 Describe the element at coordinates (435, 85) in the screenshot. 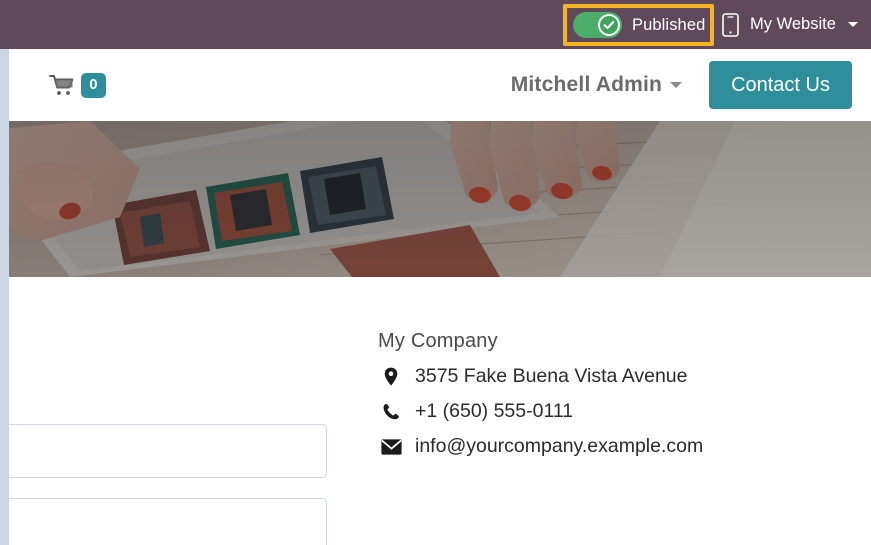

I see `website-navbar: ct us 0 Mitchell Admin Contact Us` at that location.